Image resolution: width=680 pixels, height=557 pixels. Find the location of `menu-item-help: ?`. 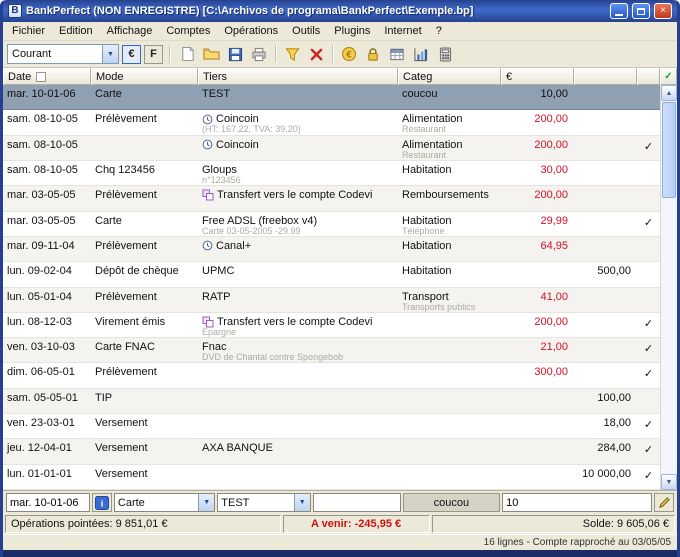

menu-item-help: ? is located at coordinates (439, 31).